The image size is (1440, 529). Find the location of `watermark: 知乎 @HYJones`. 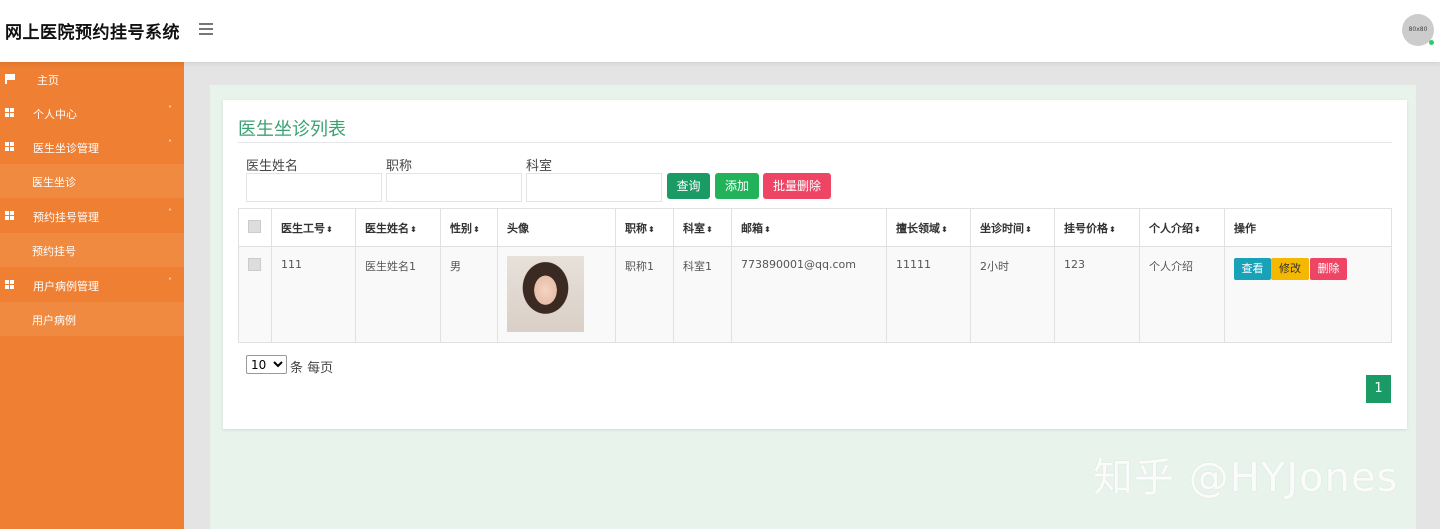

watermark: 知乎 @HYJones is located at coordinates (1246, 478).